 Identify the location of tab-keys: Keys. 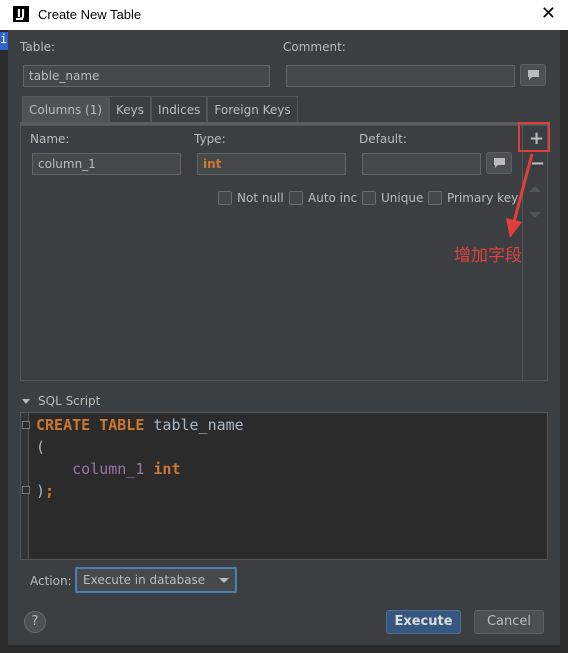
(130, 109).